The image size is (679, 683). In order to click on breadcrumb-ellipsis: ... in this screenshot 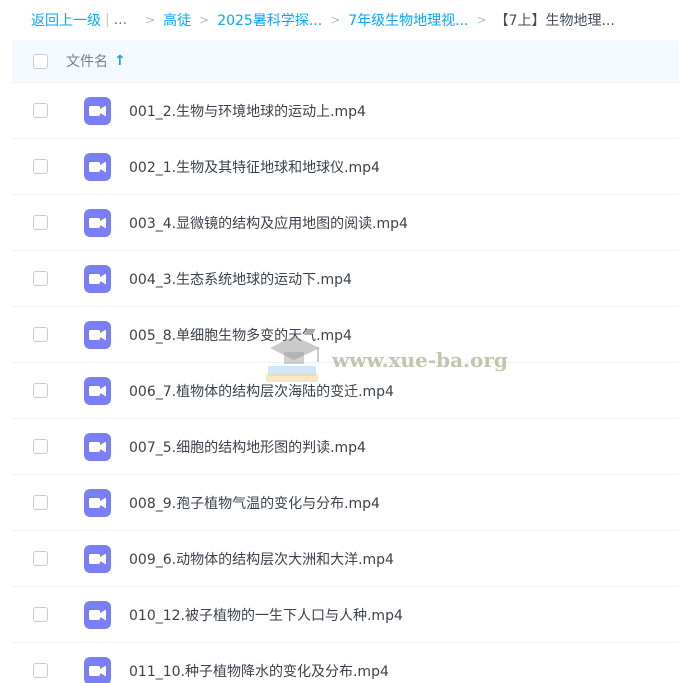, I will do `click(120, 20)`.